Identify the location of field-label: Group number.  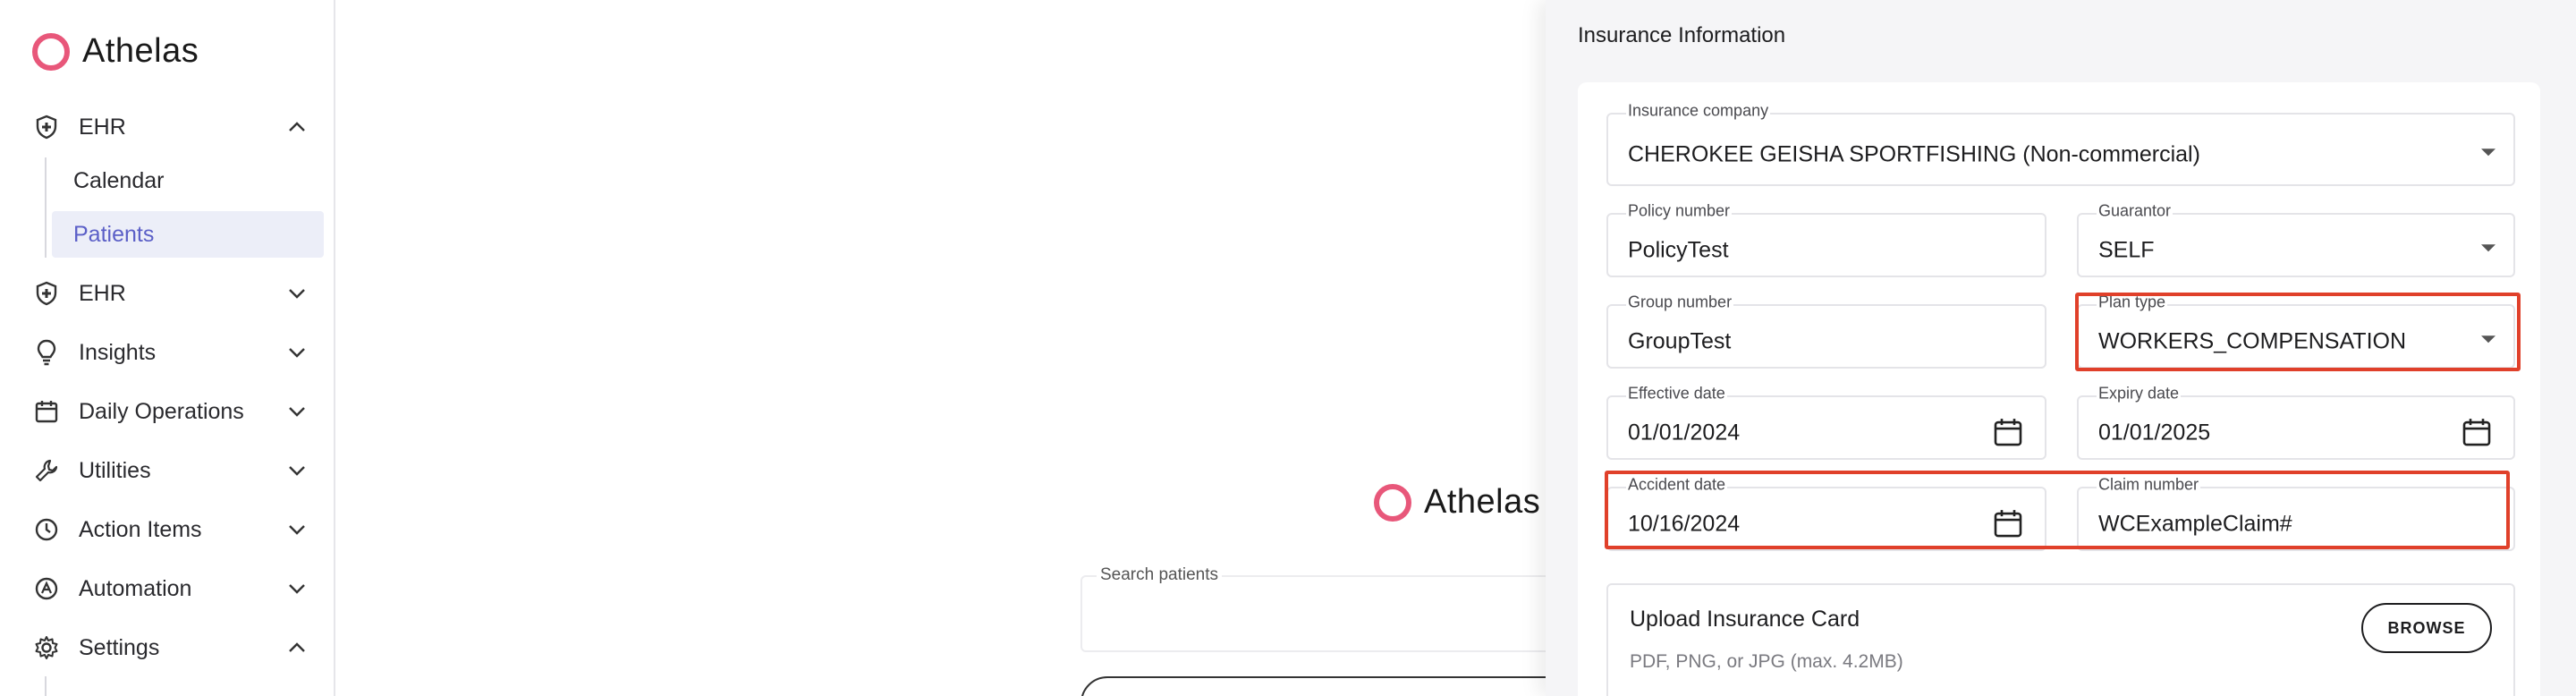
(1680, 302).